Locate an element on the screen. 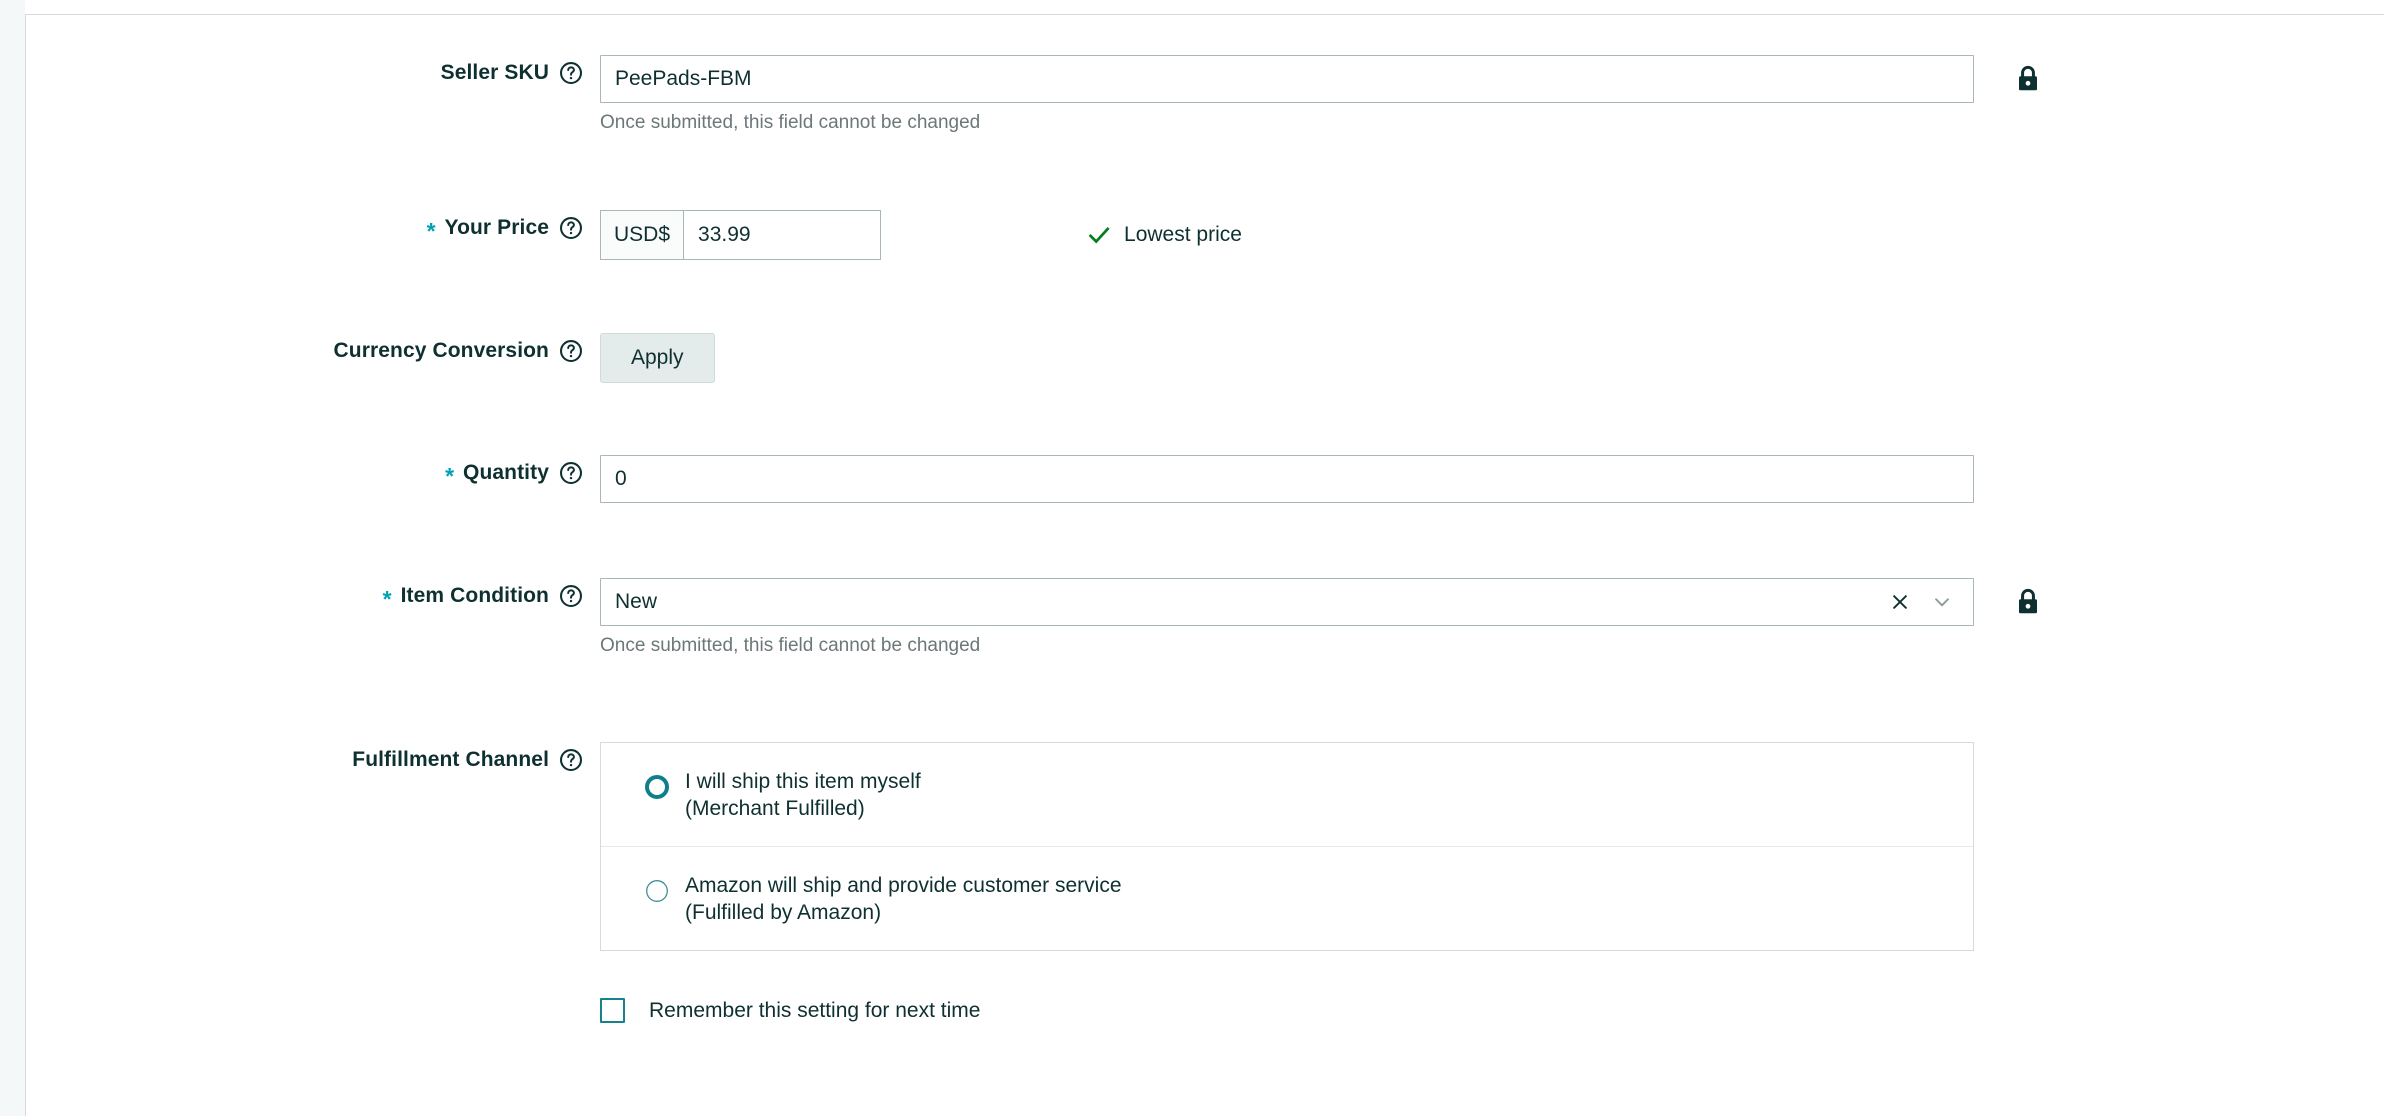  your-price-input is located at coordinates (782, 235).